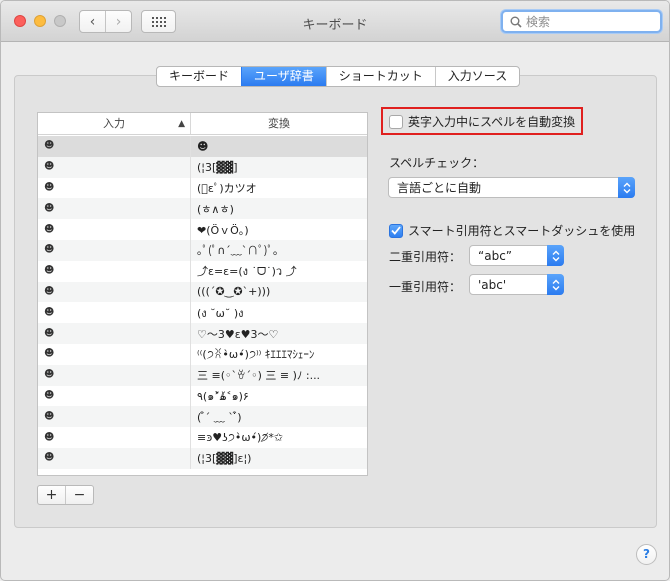 Image resolution: width=670 pixels, height=581 pixels. What do you see at coordinates (380, 76) in the screenshot?
I see `tab-shortcuts: ショートカット` at bounding box center [380, 76].